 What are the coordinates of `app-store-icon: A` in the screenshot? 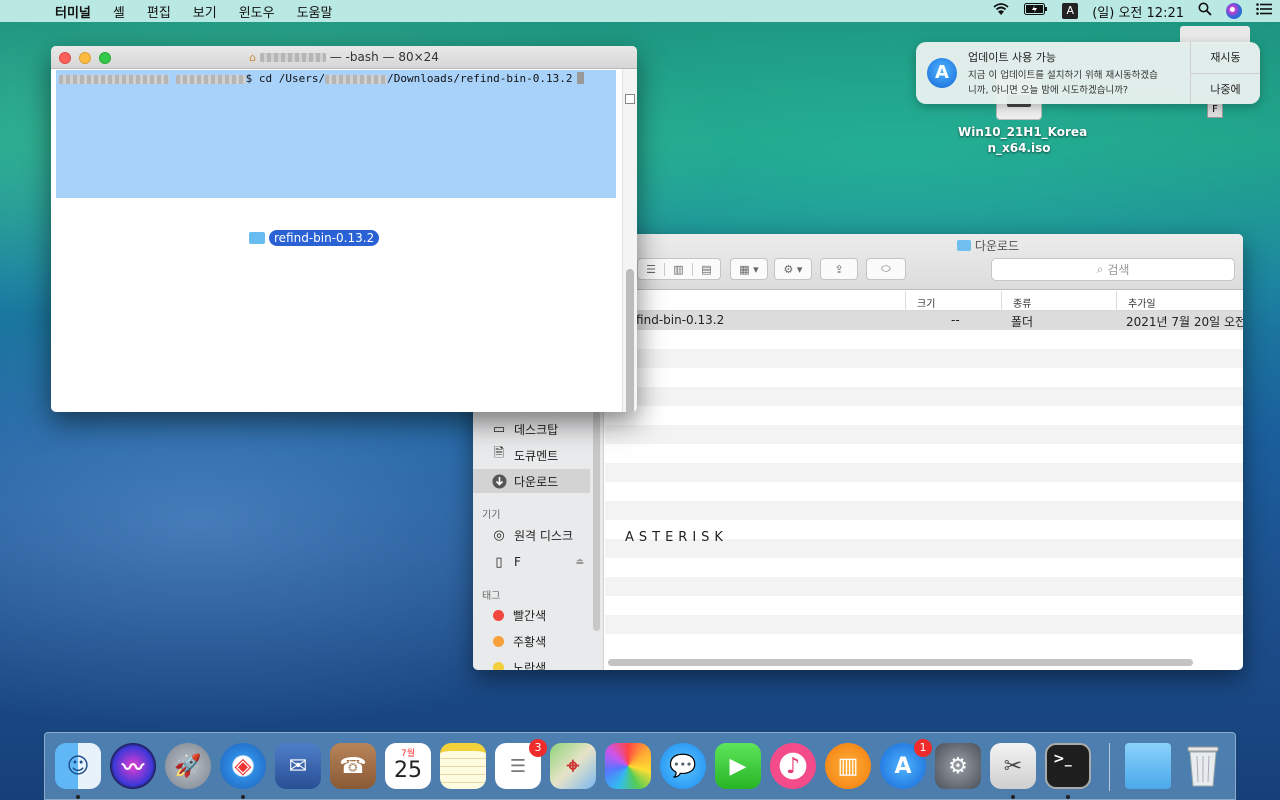 It's located at (942, 73).